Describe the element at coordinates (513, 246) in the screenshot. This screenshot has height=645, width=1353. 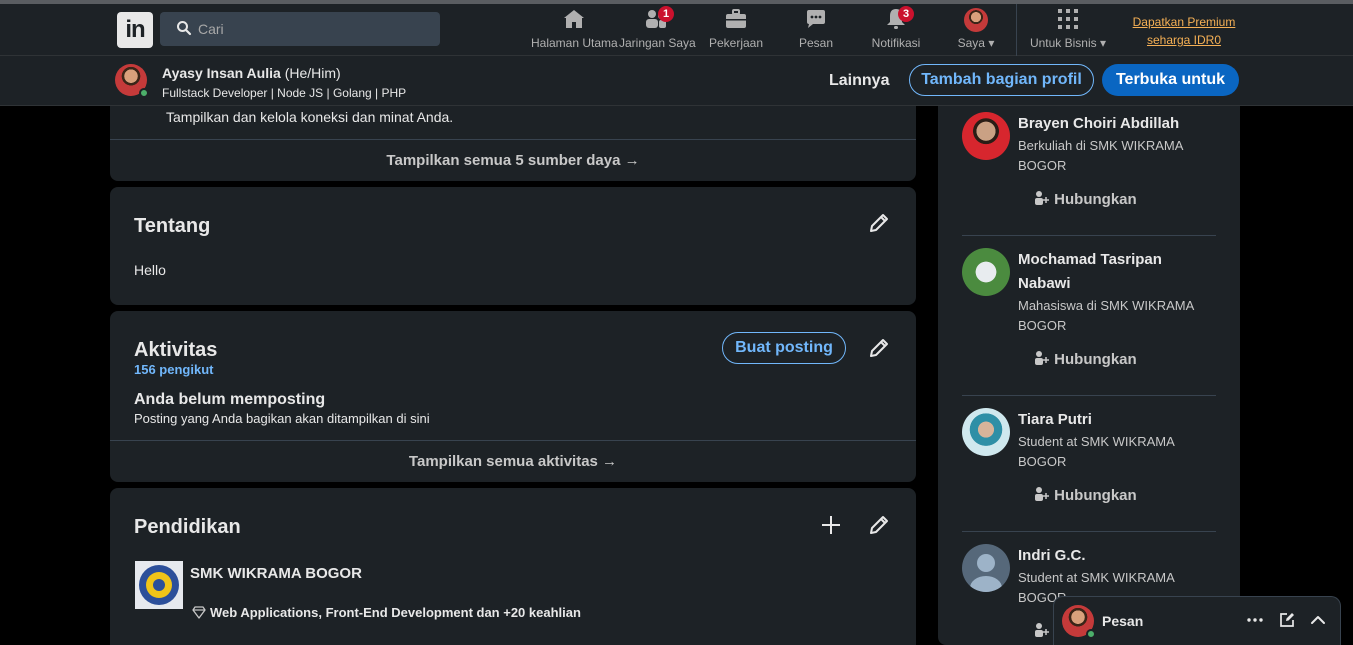
I see `about-card: Tentang Hello` at that location.